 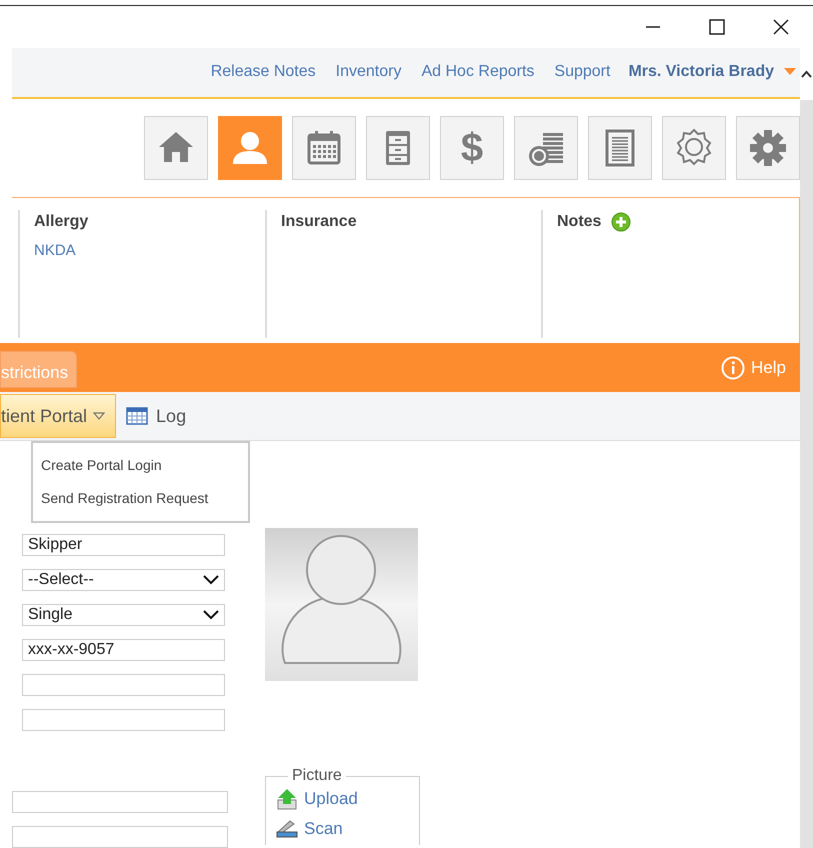 I want to click on table-icon, so click(x=137, y=416).